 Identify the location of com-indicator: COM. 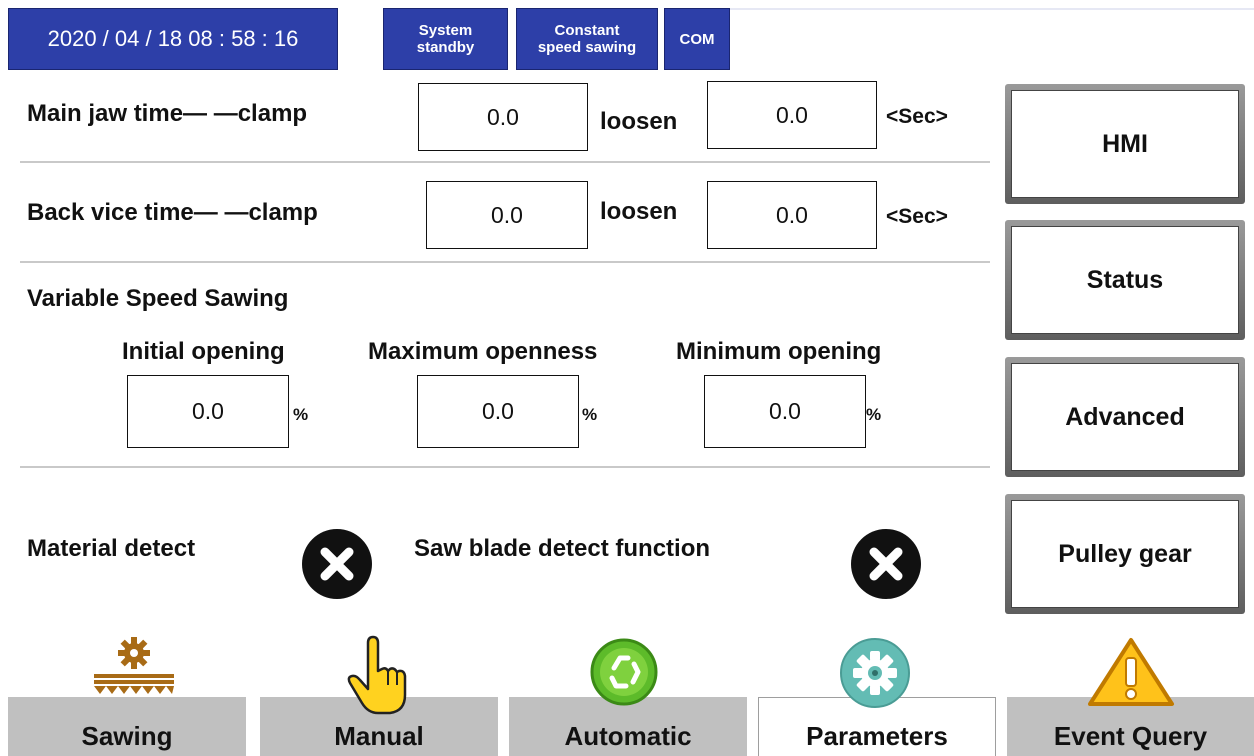
(697, 39).